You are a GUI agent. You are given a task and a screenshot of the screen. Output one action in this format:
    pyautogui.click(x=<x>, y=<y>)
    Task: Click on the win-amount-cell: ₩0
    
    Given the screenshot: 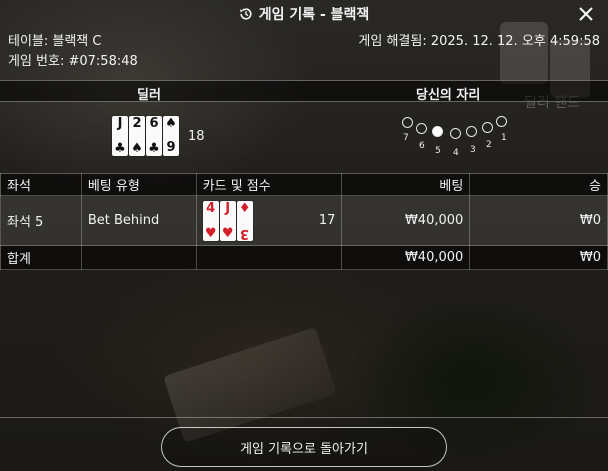 What is the action you would take?
    pyautogui.click(x=538, y=220)
    